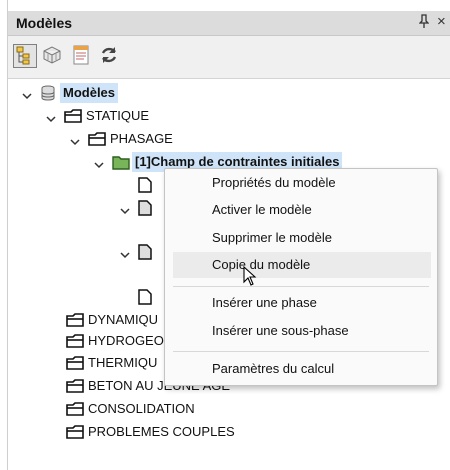  I want to click on tree-item-statique: STATIQUE, so click(196, 116).